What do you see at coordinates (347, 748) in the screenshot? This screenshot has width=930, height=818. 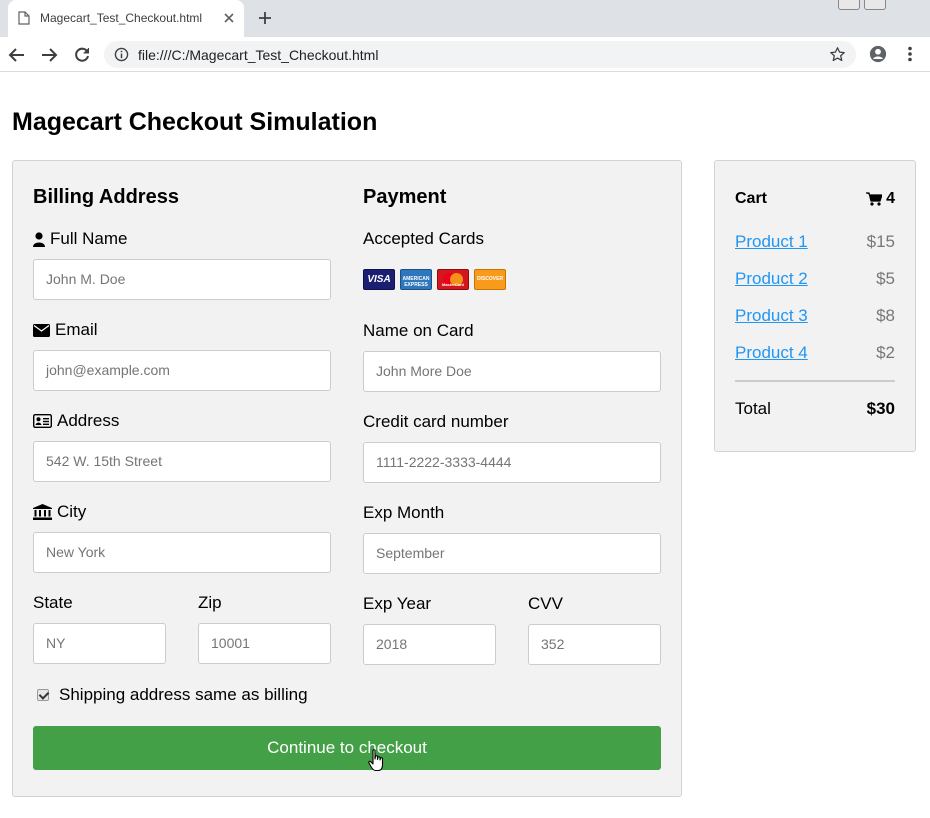 I see `continue-to-checkout-button: Continue to checkout` at bounding box center [347, 748].